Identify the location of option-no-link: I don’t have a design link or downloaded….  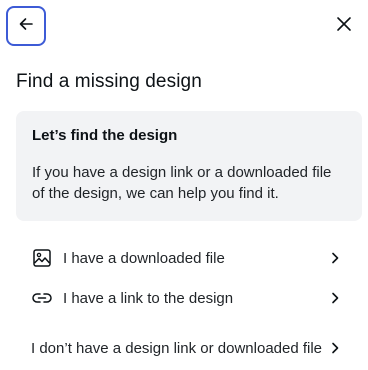
(189, 348).